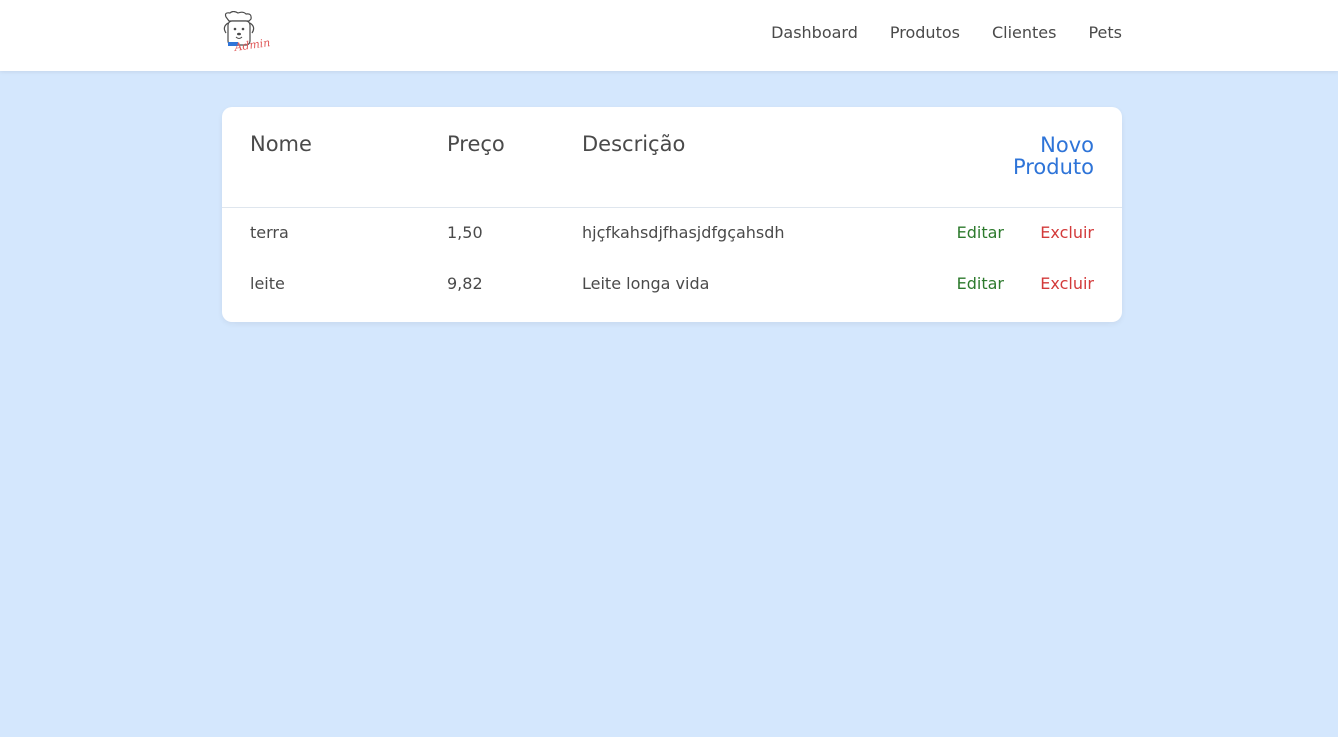 This screenshot has height=737, width=1338. What do you see at coordinates (1067, 145) in the screenshot?
I see `new-product-label-line1: Novo` at bounding box center [1067, 145].